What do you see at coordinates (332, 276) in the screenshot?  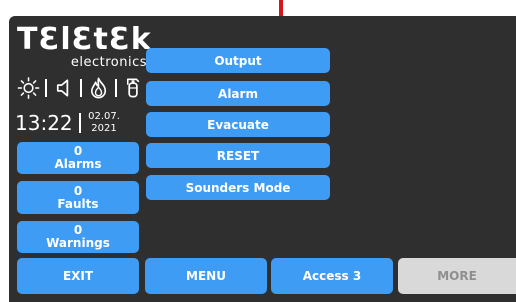 I see `access-level-button: Access 3` at bounding box center [332, 276].